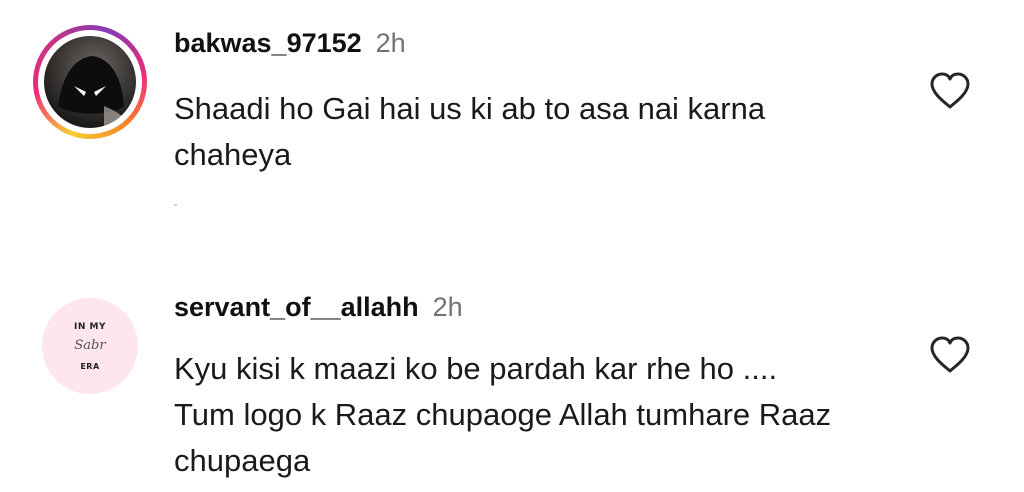 The width and height of the screenshot is (1024, 492). I want to click on comment-header: servant_of__allahh 2h, so click(318, 307).